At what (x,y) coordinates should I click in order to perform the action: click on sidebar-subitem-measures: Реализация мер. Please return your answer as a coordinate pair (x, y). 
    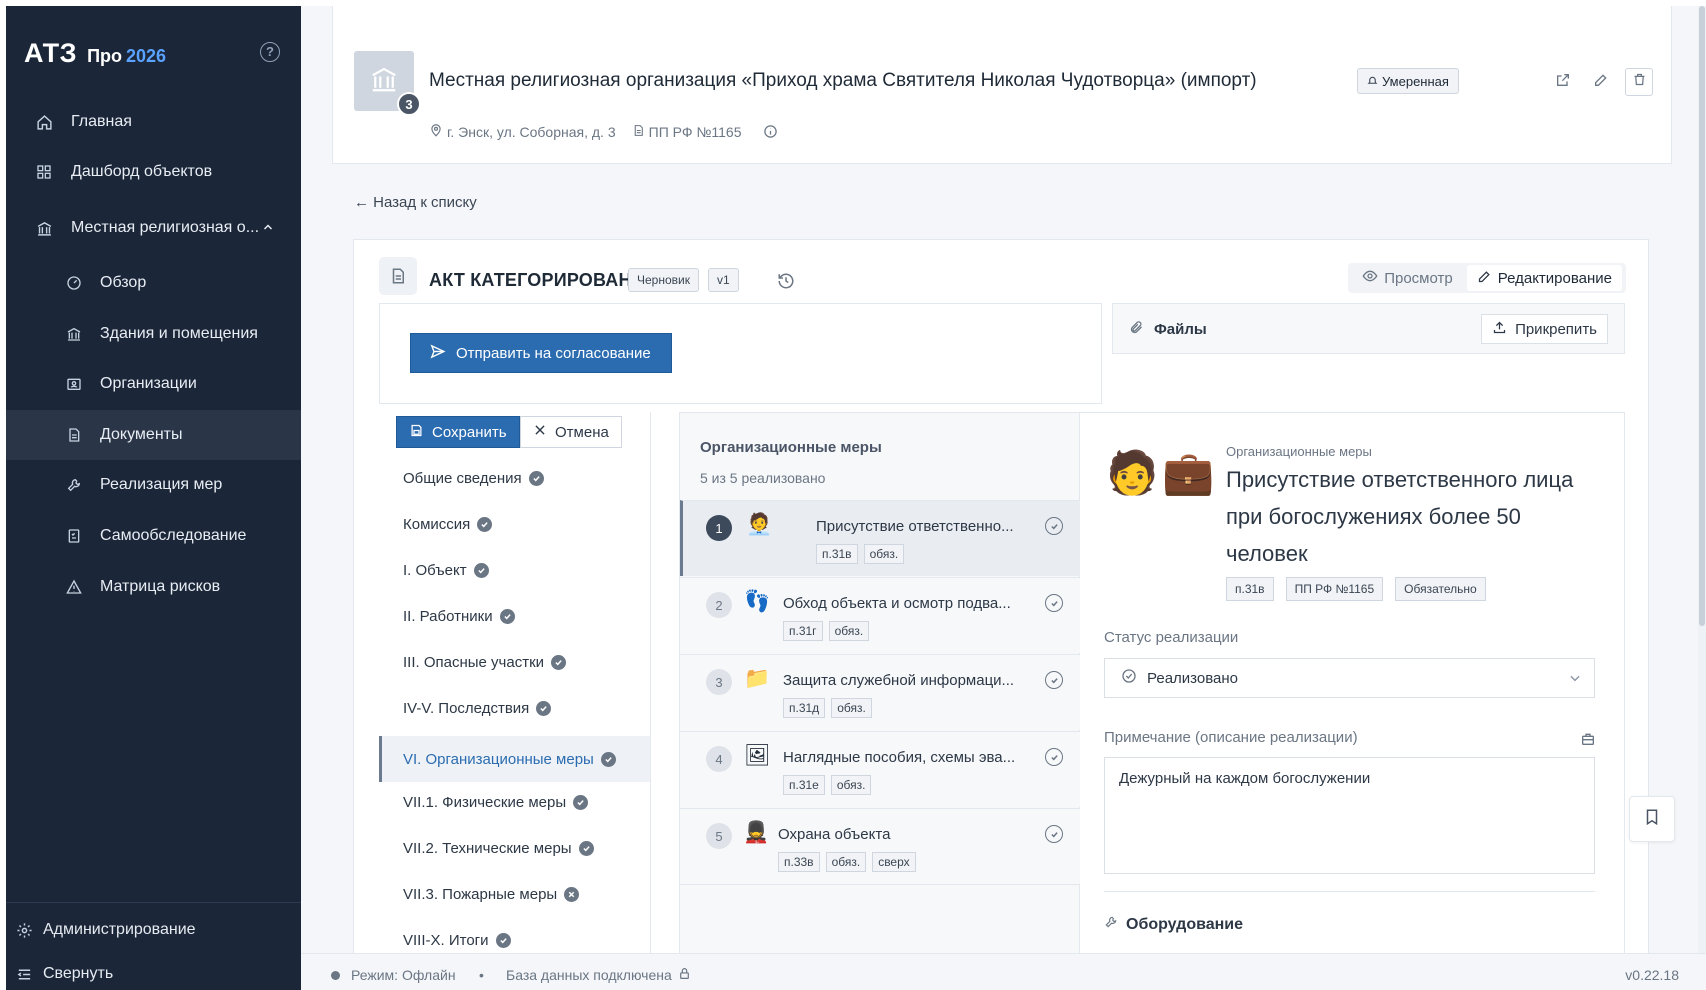
    Looking at the image, I should click on (153, 485).